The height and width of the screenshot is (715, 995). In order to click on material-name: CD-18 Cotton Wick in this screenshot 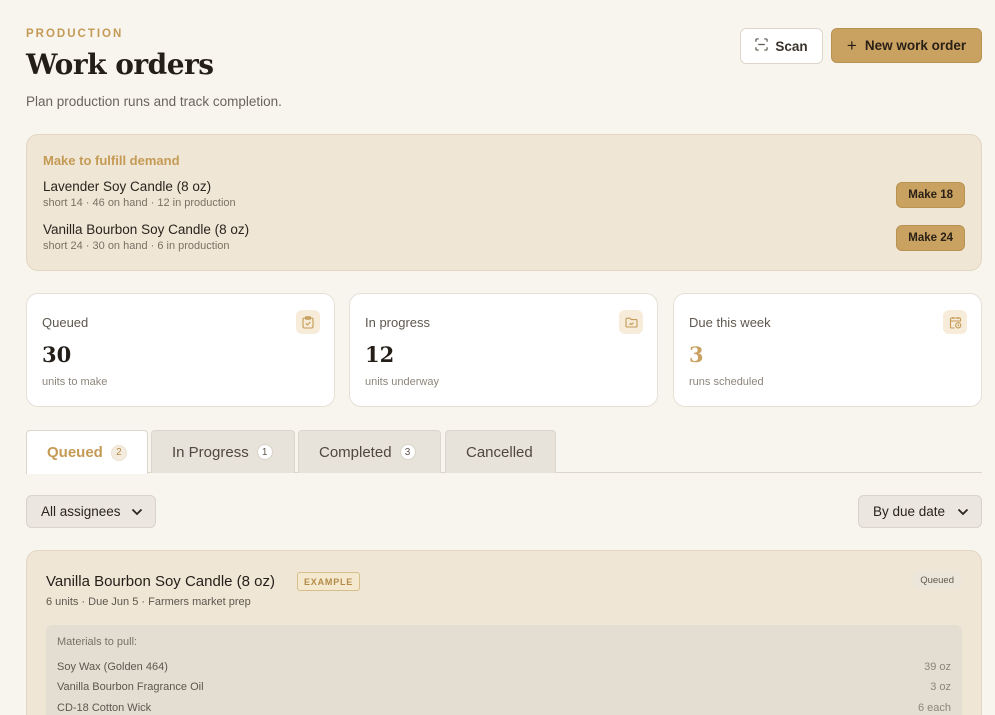, I will do `click(104, 708)`.